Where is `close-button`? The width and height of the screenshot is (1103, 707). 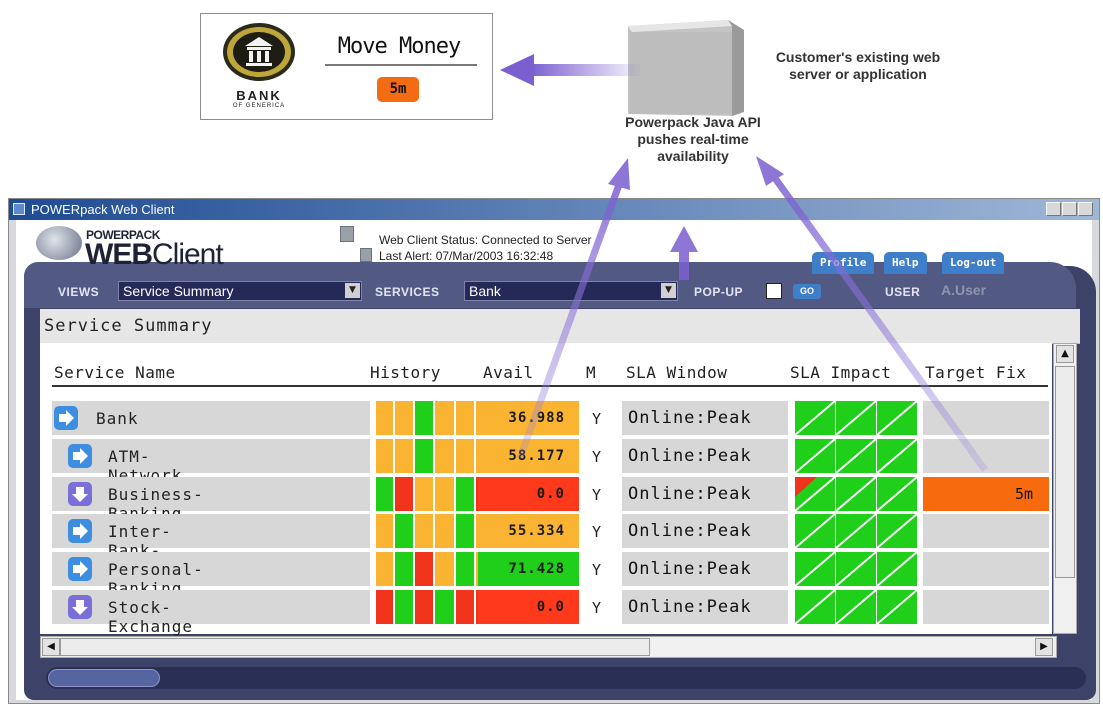 close-button is located at coordinates (1085, 209).